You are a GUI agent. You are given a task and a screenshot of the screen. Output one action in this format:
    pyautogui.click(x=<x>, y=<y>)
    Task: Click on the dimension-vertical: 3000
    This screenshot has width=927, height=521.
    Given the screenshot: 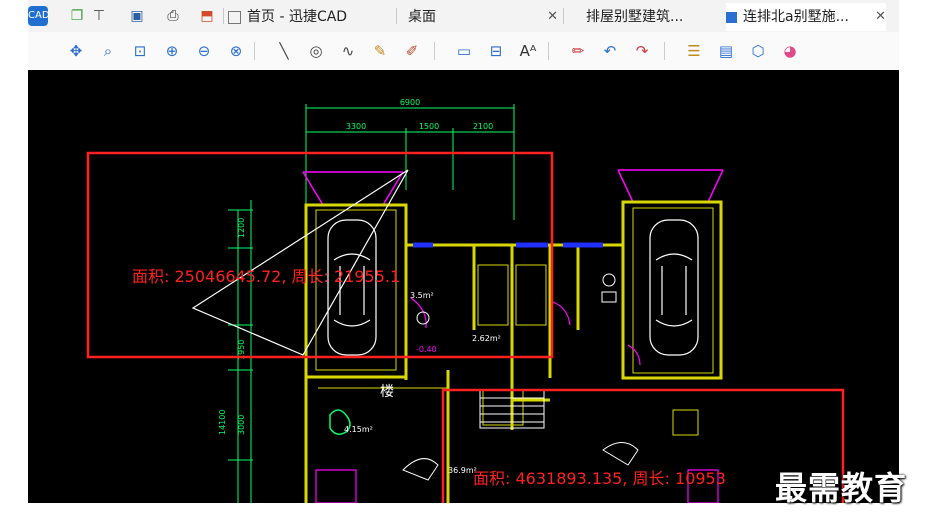 What is the action you would take?
    pyautogui.click(x=241, y=425)
    